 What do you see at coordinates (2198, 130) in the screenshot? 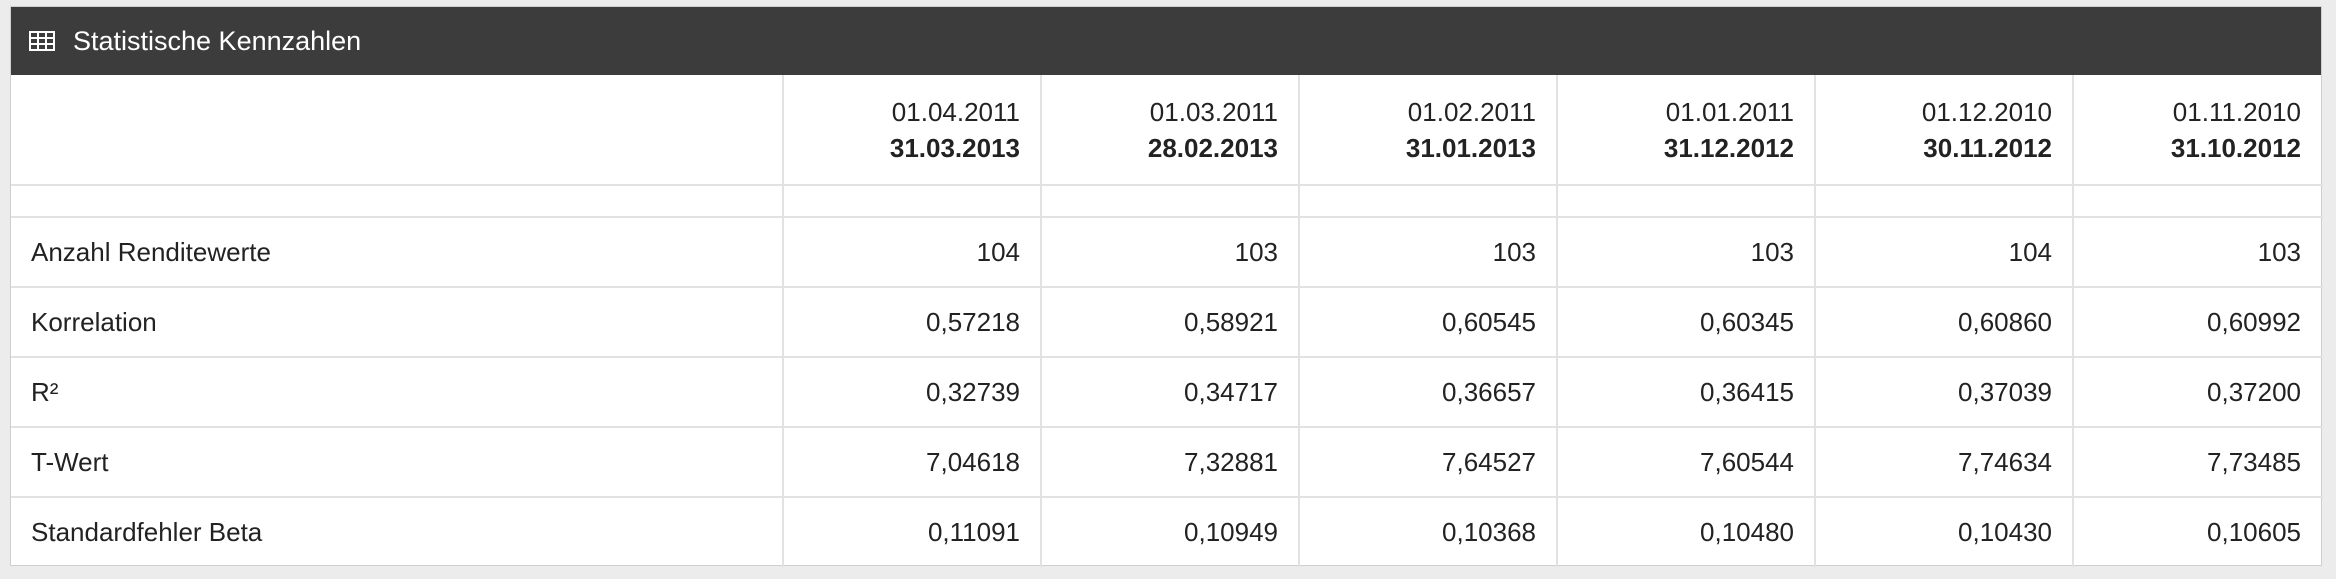
I see `period-header-cell: 01.11.2010 31.10.2012` at bounding box center [2198, 130].